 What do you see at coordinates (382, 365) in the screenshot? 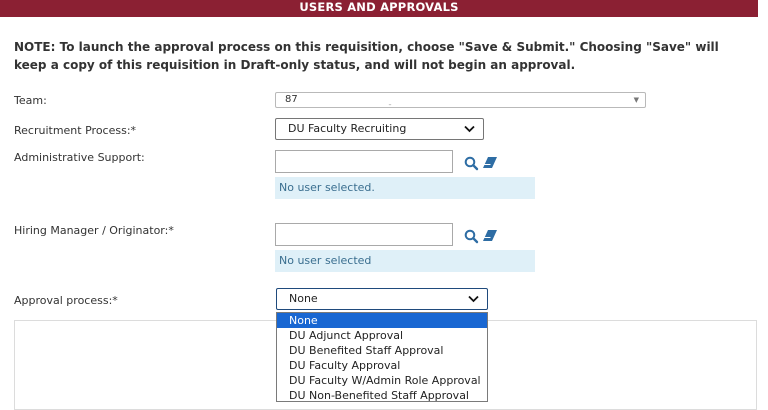
I see `option-du-faculty-approval: DU Faculty Approval` at bounding box center [382, 365].